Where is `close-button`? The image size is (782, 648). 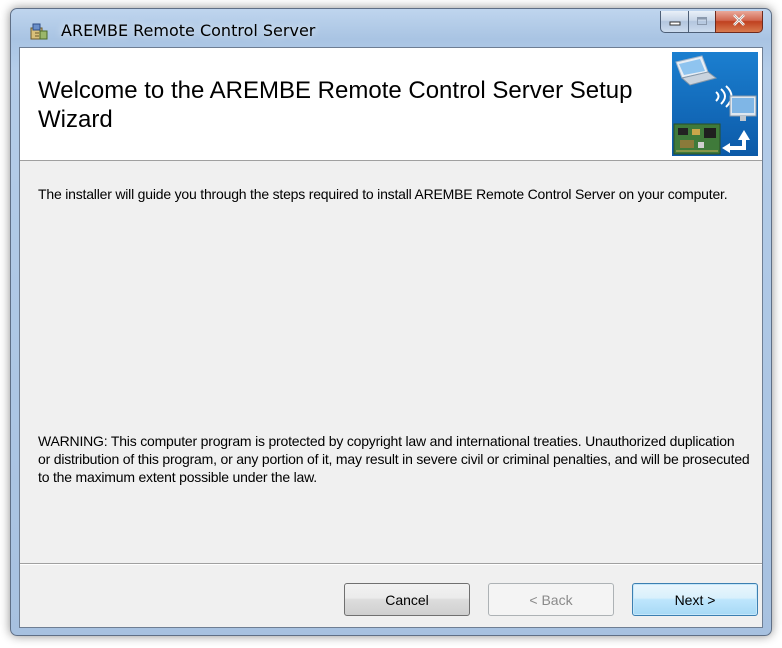
close-button is located at coordinates (739, 22).